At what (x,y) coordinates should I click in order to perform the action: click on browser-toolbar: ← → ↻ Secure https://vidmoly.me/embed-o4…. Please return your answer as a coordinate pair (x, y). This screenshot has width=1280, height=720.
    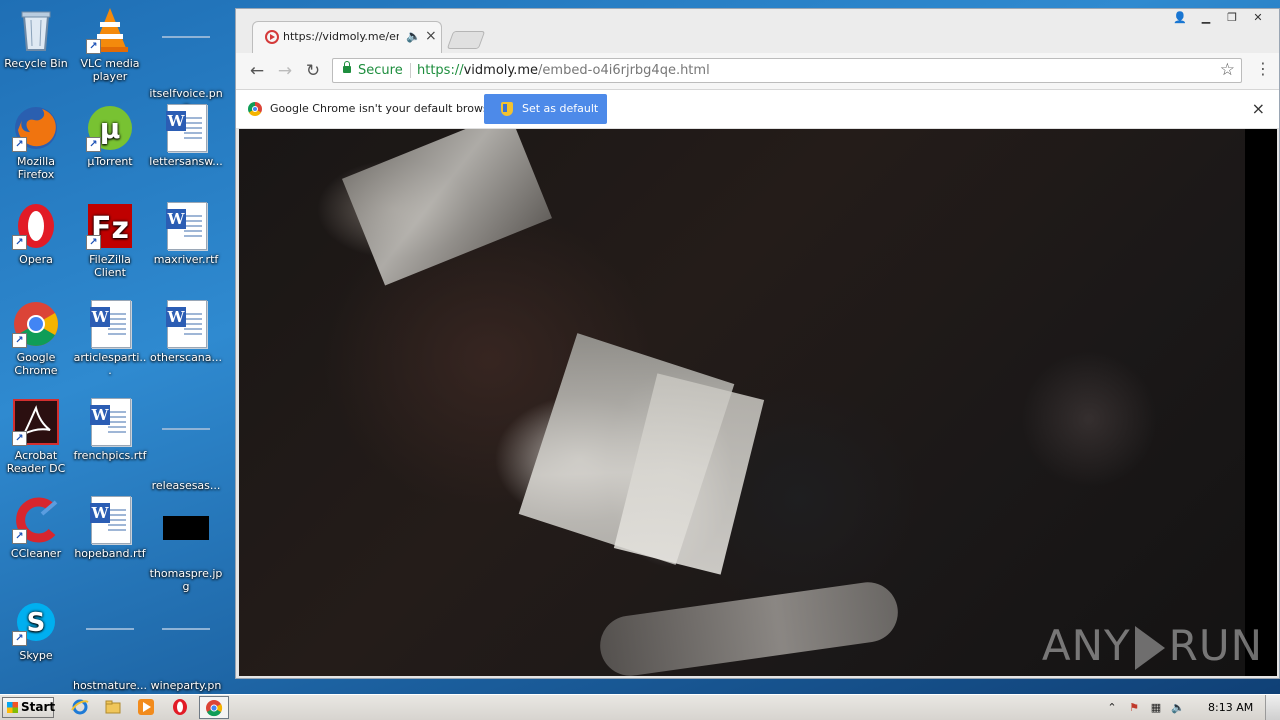
    Looking at the image, I should click on (757, 71).